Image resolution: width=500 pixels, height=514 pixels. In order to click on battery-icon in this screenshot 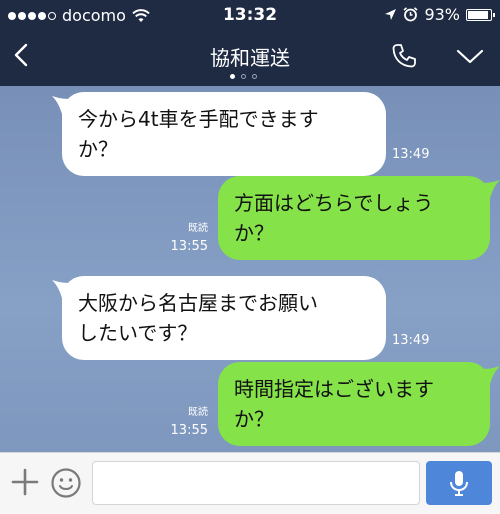, I will do `click(480, 14)`.